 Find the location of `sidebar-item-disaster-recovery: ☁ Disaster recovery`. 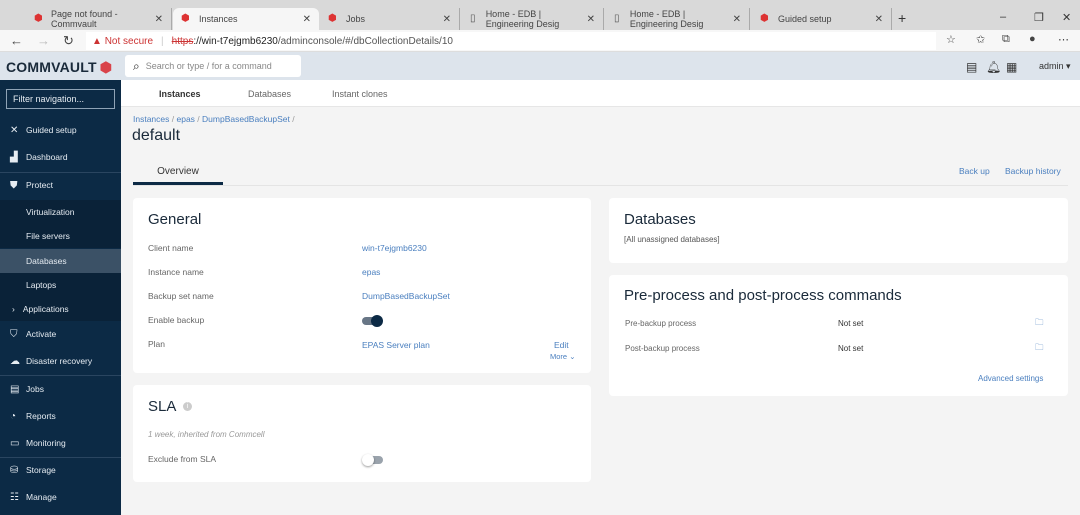

sidebar-item-disaster-recovery: ☁ Disaster recovery is located at coordinates (60, 361).